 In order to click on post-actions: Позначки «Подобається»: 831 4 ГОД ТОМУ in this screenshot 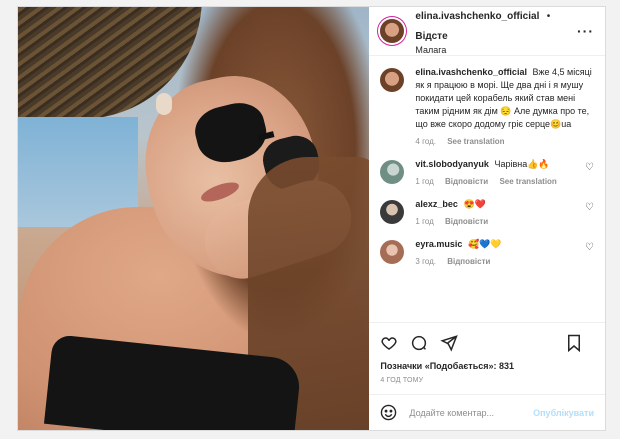, I will do `click(487, 353)`.